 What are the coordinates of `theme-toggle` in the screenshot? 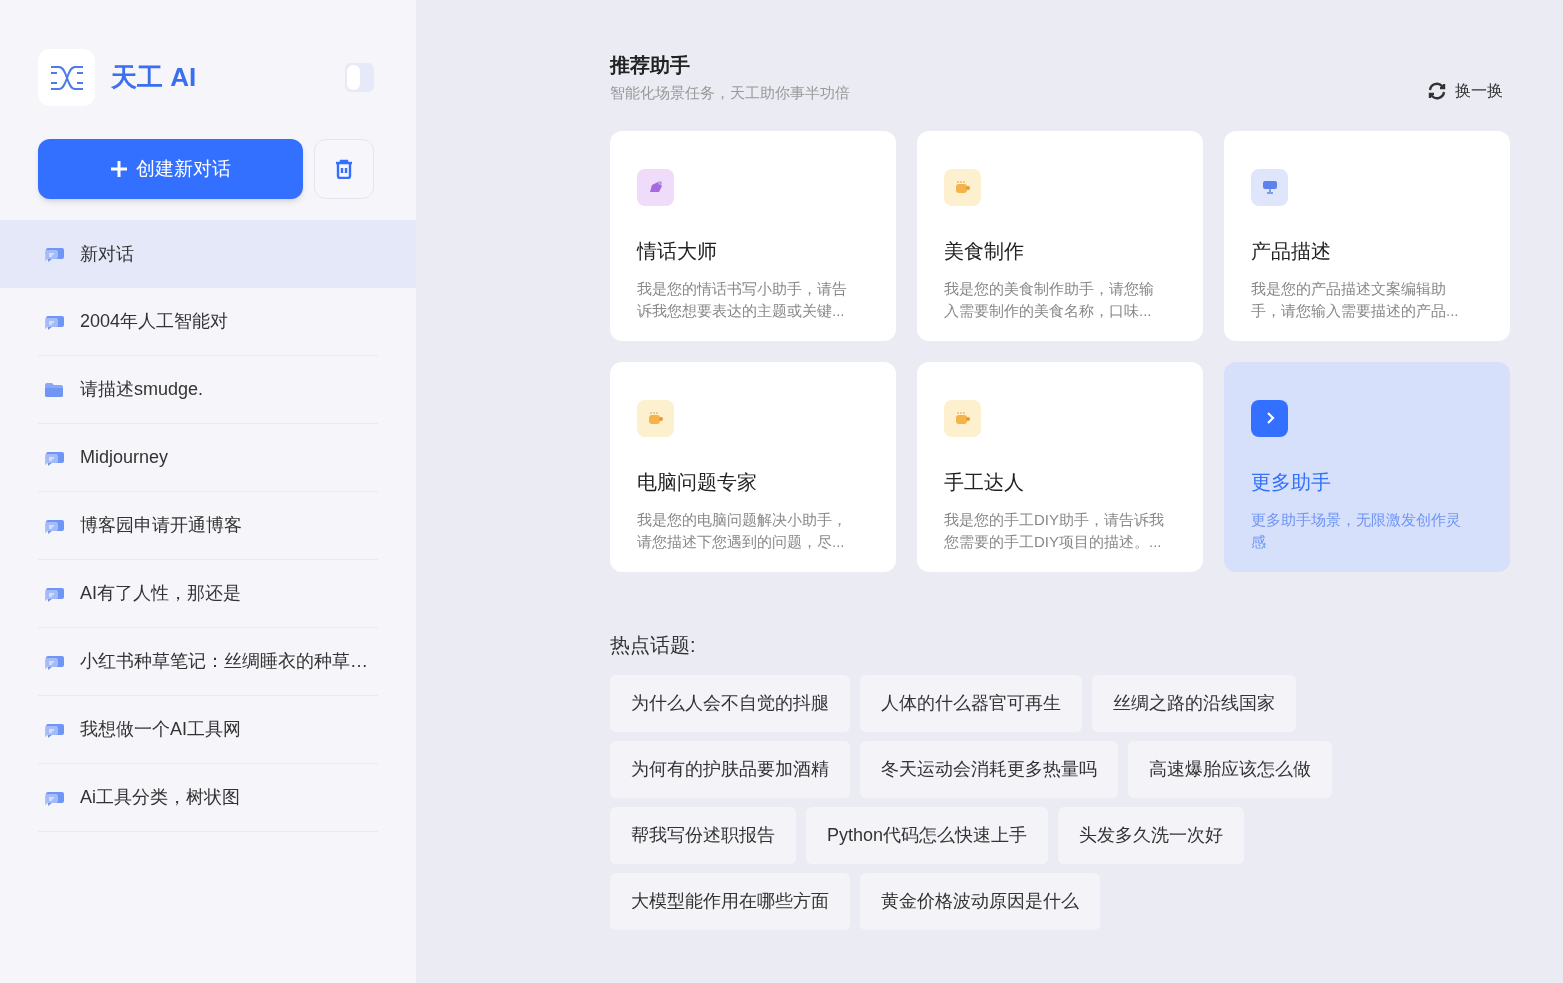 It's located at (359, 77).